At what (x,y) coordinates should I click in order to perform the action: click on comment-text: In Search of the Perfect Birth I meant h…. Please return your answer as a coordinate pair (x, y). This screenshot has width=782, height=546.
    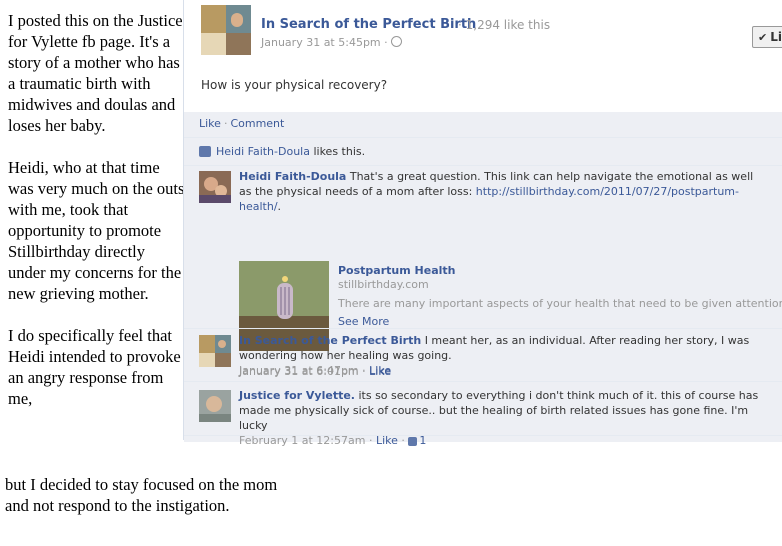
    Looking at the image, I should click on (501, 355).